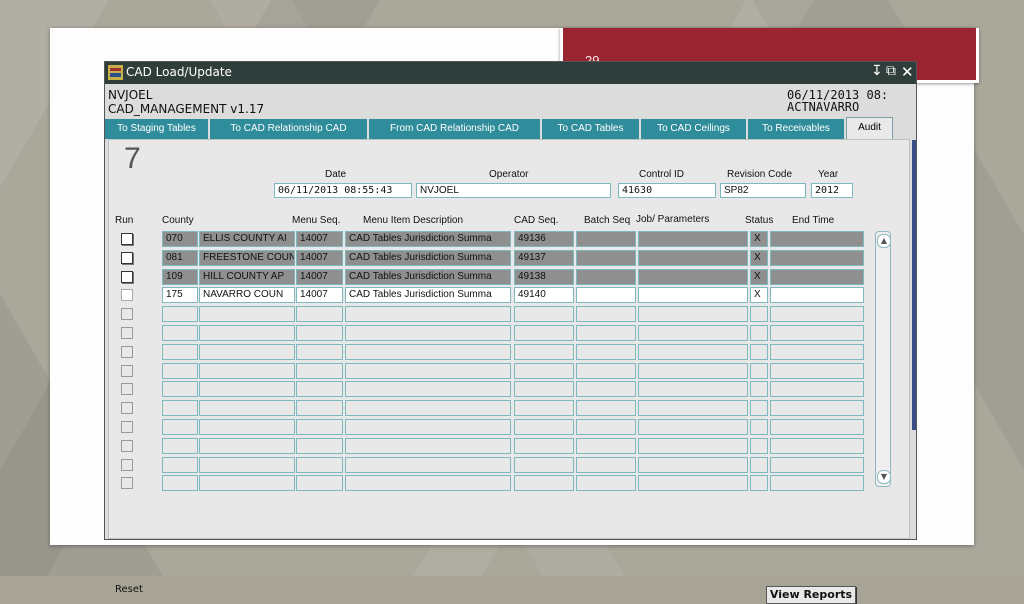  I want to click on minimize-icon: ↧, so click(877, 71).